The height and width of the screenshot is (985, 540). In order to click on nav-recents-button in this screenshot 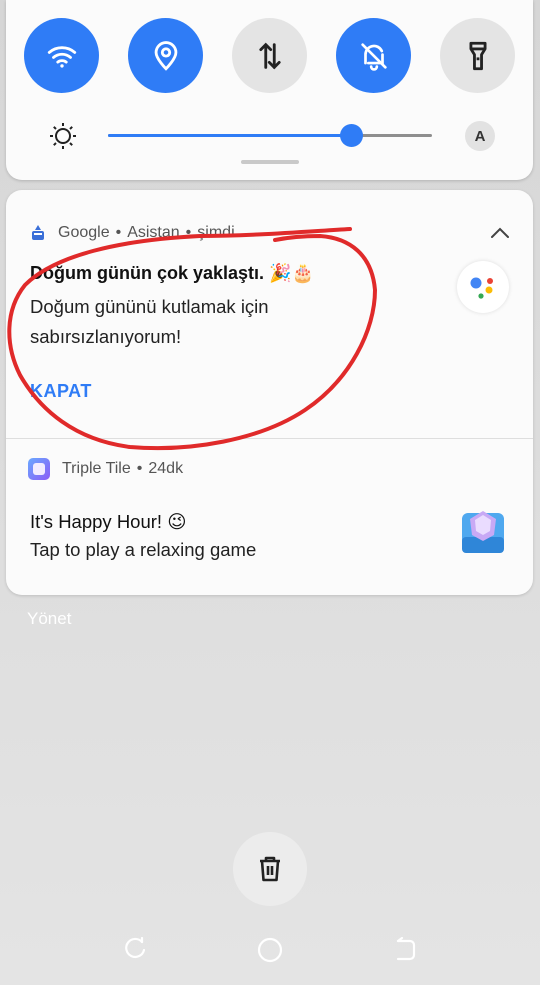, I will do `click(135, 950)`.